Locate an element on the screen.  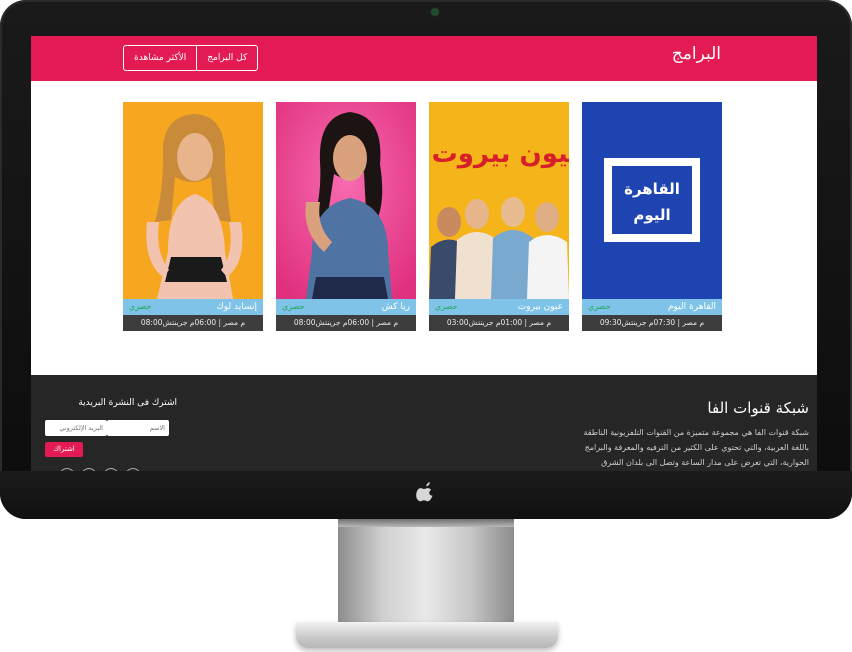
program-time-bar: 09:30م مصر | 07:30م جرينتش is located at coordinates (652, 323).